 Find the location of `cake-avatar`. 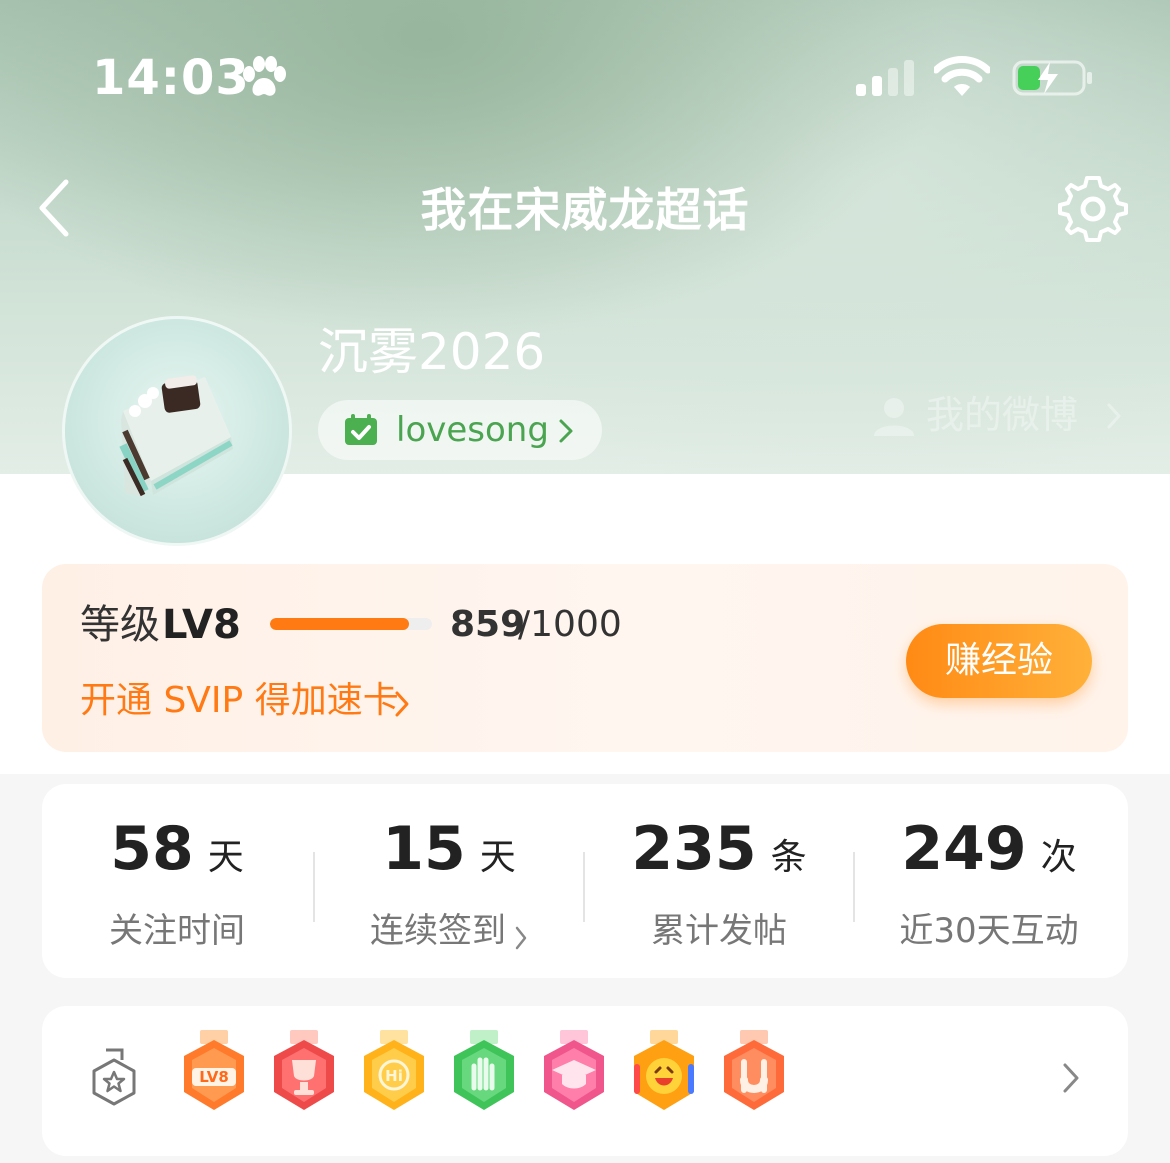

cake-avatar is located at coordinates (176, 436).